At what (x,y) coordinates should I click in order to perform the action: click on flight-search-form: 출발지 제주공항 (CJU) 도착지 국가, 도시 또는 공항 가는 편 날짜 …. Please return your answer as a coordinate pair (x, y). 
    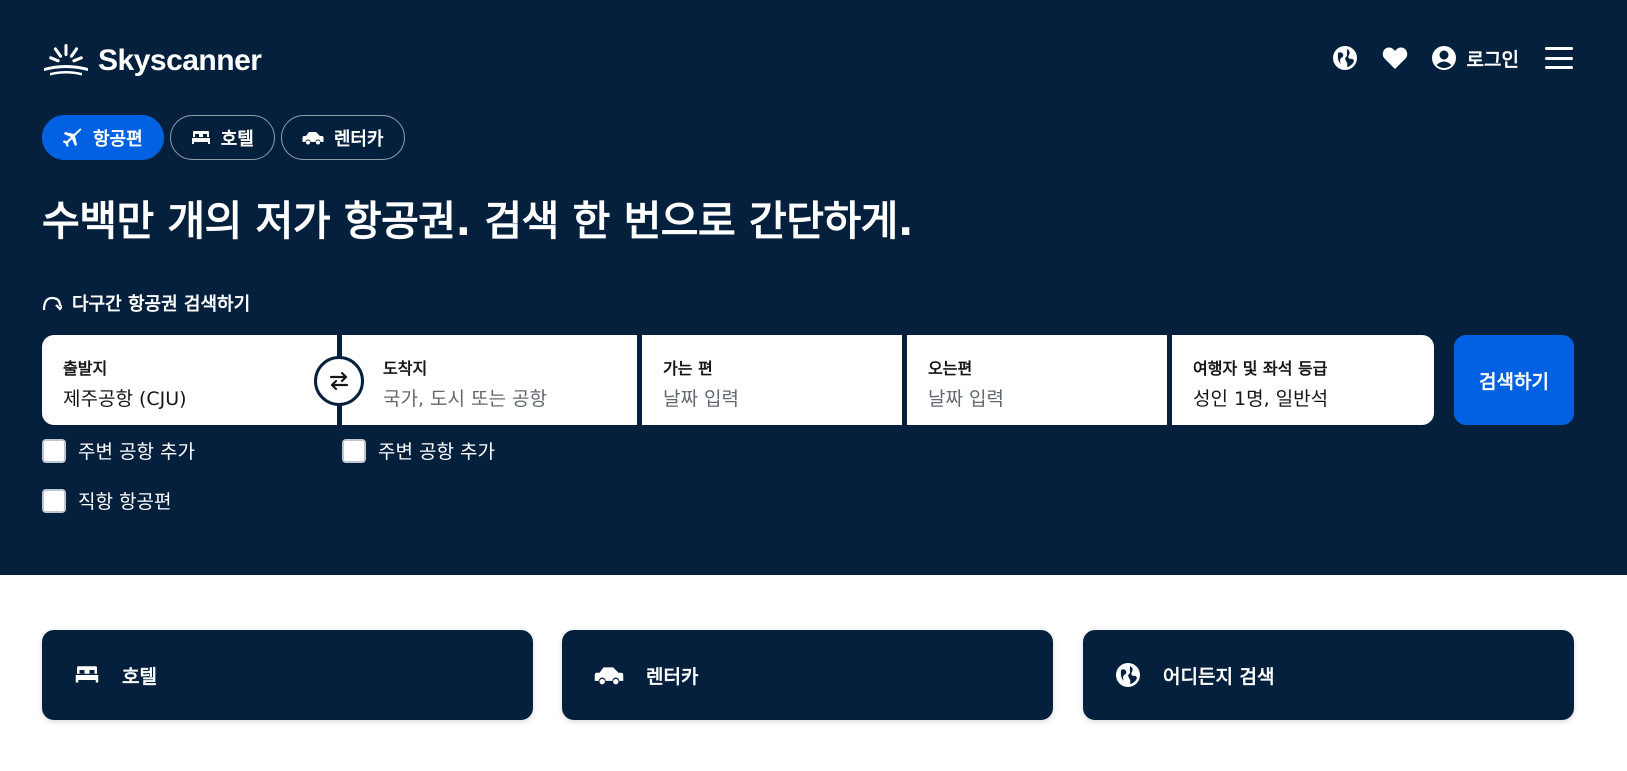
    Looking at the image, I should click on (808, 380).